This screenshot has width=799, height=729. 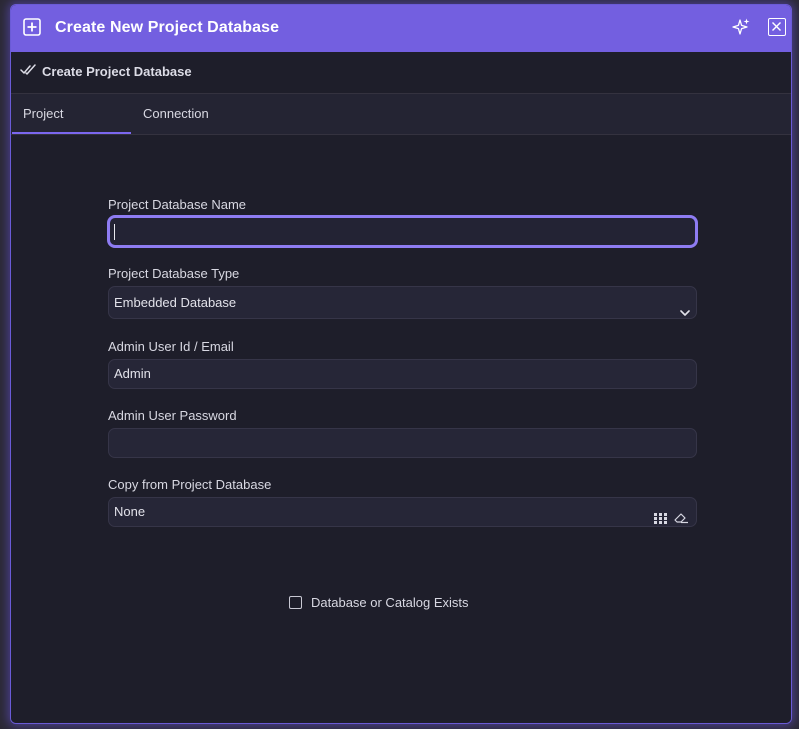 What do you see at coordinates (401, 127) in the screenshot?
I see `tab-bar: Project Database Connection` at bounding box center [401, 127].